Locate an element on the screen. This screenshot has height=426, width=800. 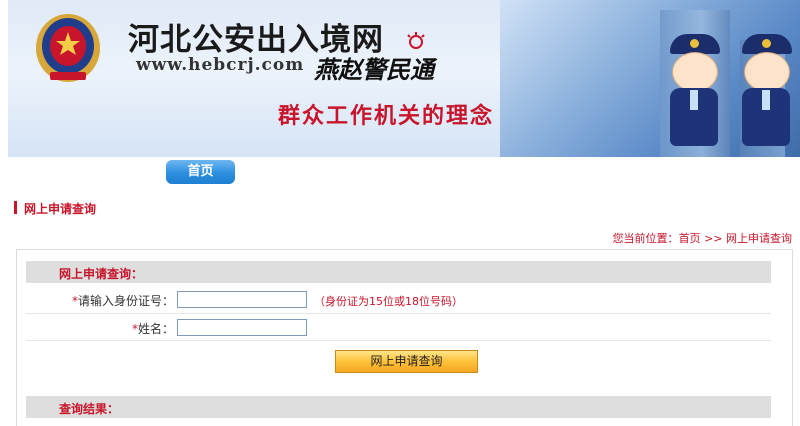
name-label: *姓名： is located at coordinates (152, 329).